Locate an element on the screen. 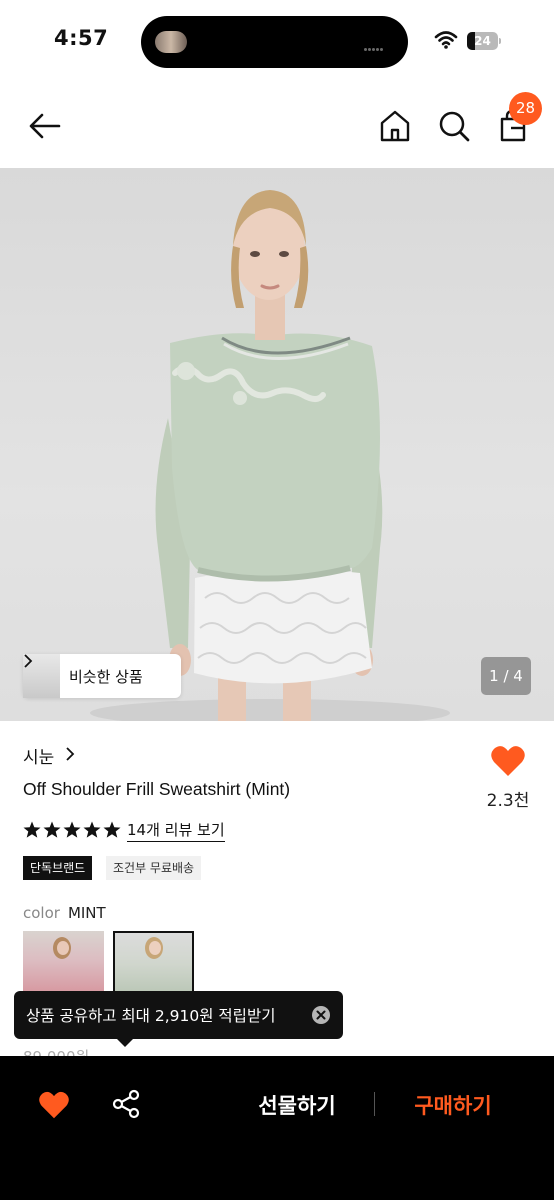 Image resolution: width=554 pixels, height=1200 pixels. share-icon is located at coordinates (126, 1104).